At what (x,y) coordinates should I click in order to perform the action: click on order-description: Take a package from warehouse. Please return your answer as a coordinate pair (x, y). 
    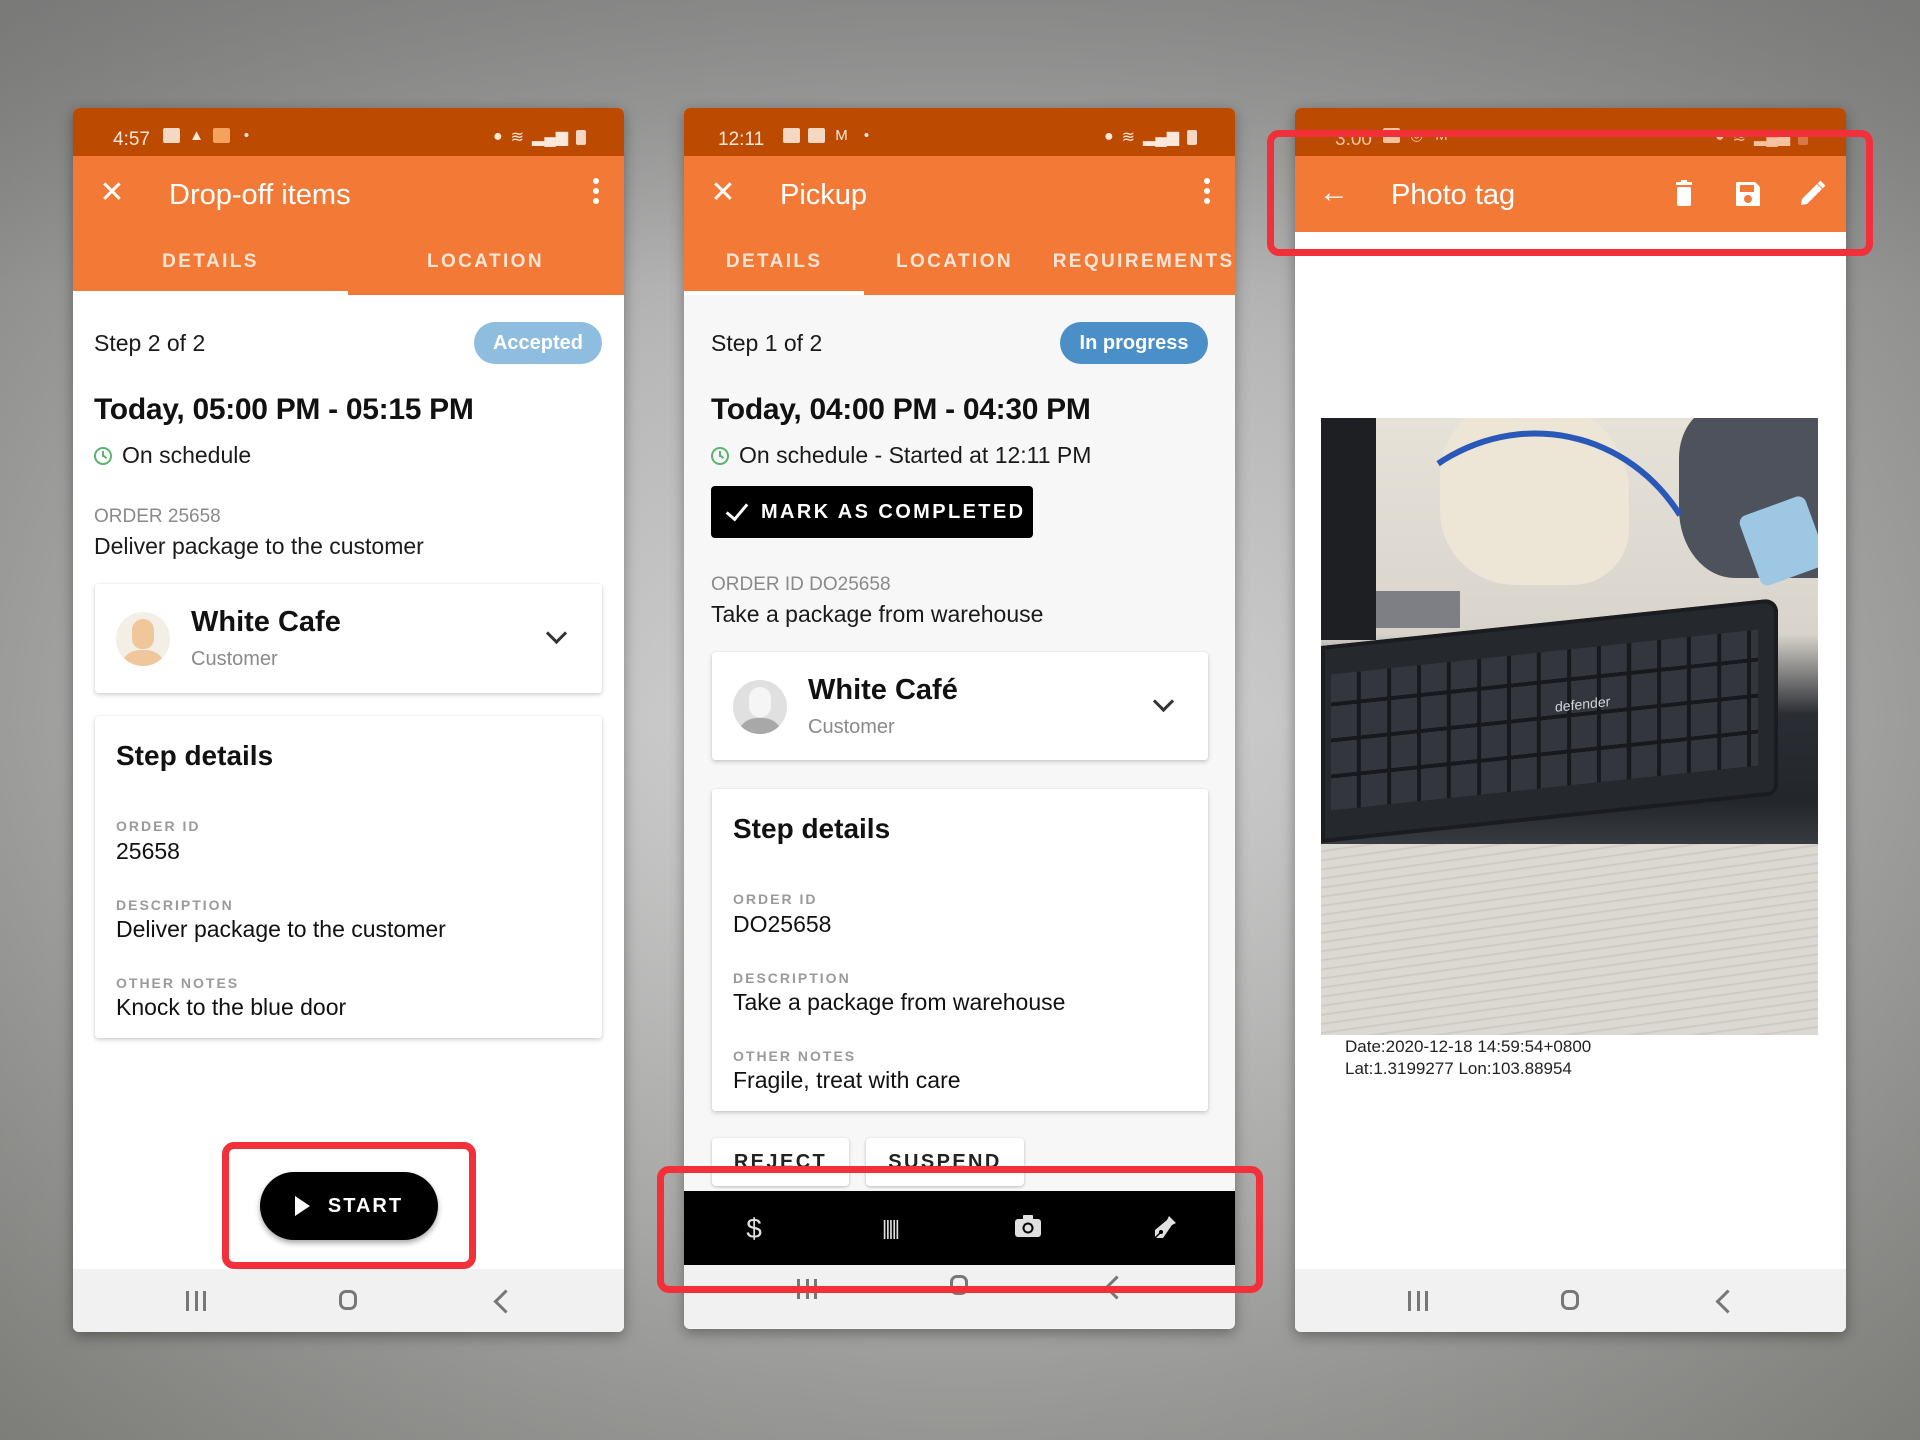
    Looking at the image, I should click on (877, 614).